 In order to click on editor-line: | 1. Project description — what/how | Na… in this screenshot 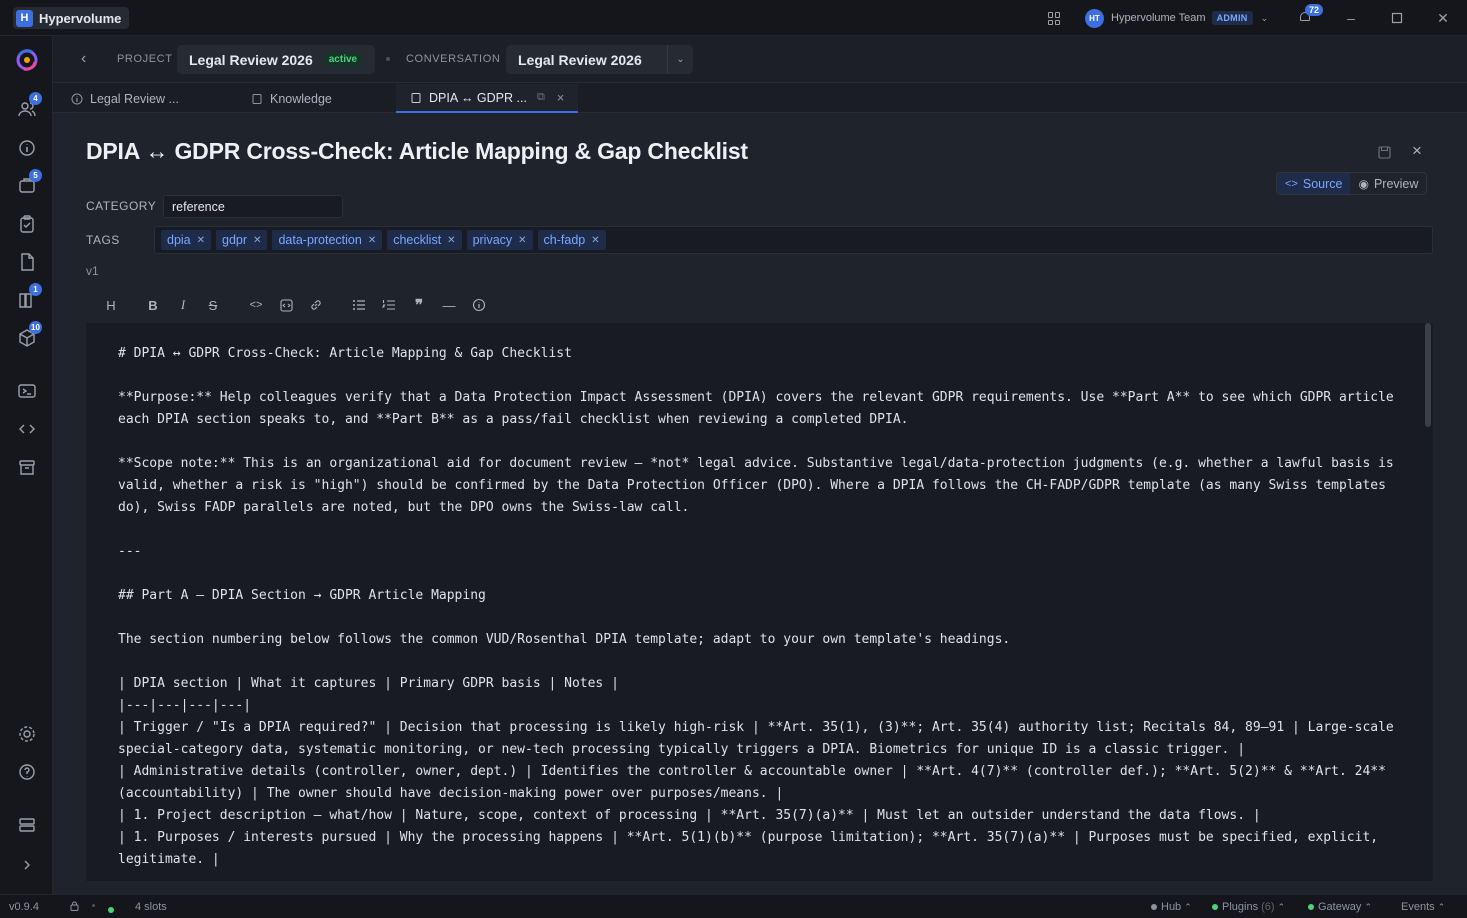, I will do `click(763, 816)`.